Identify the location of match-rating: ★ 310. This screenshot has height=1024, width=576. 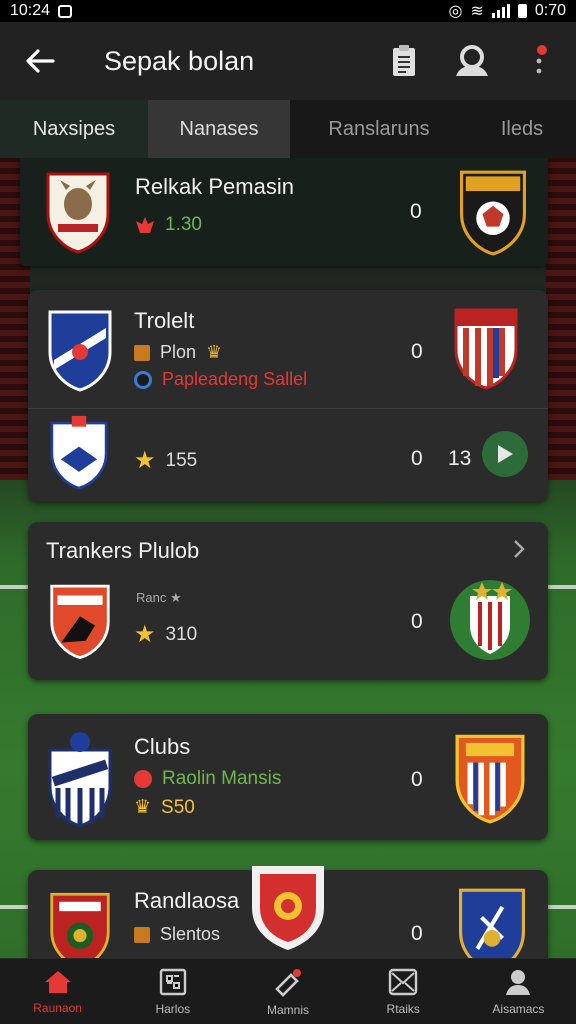
(165, 634).